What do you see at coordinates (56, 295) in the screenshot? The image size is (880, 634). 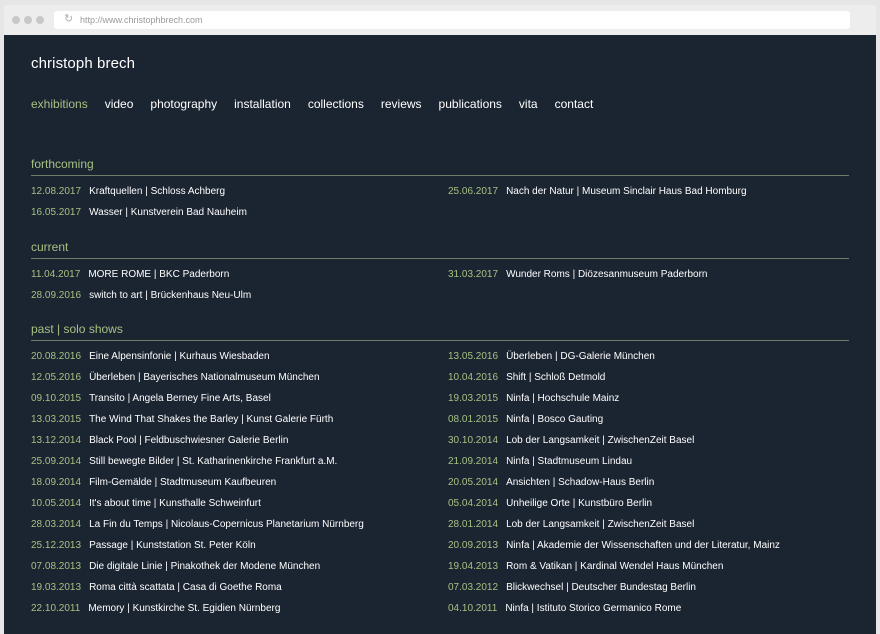 I see `exhibition-date: 28.09.2016` at bounding box center [56, 295].